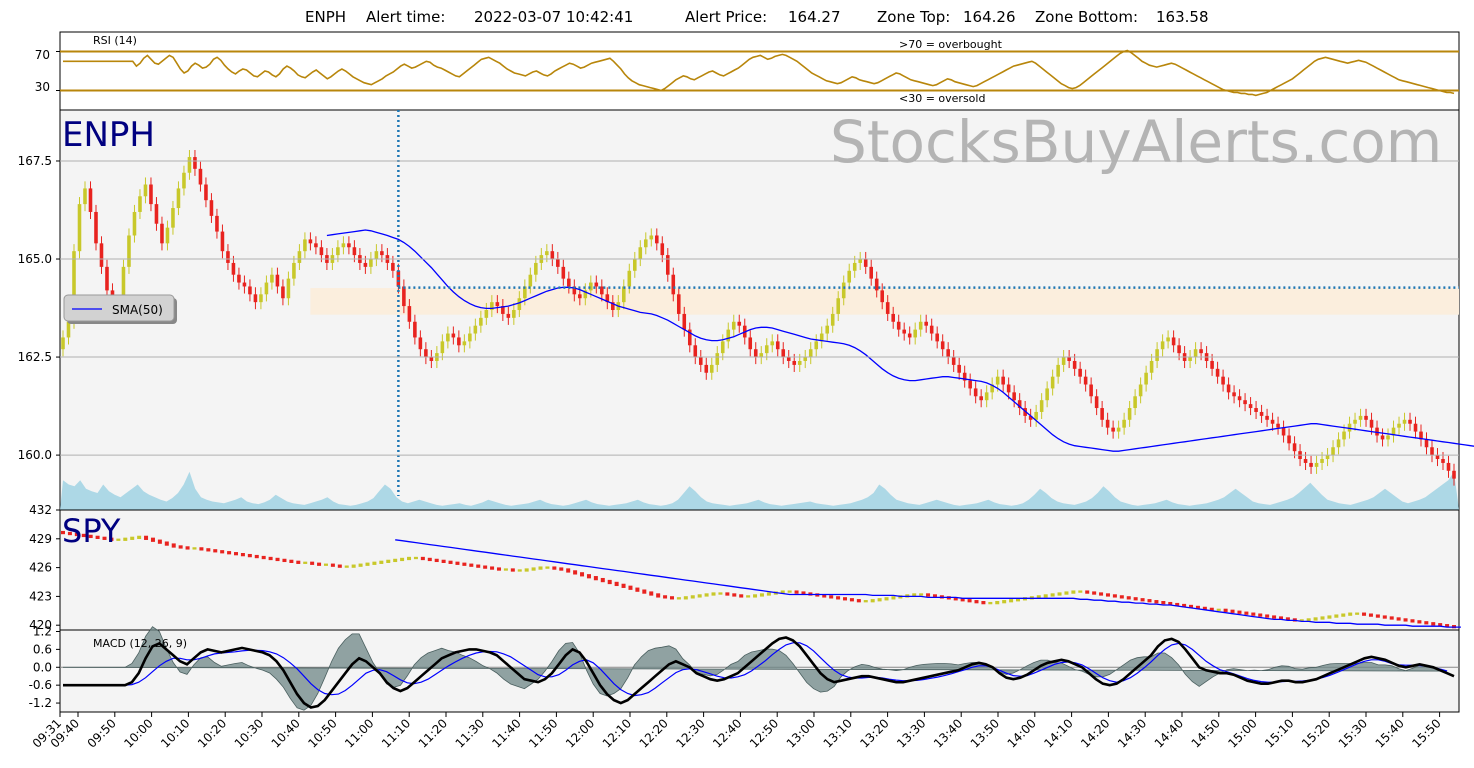 This screenshot has width=1474, height=768. What do you see at coordinates (42, 631) in the screenshot?
I see `macd-tick-label: 1.2` at bounding box center [42, 631].